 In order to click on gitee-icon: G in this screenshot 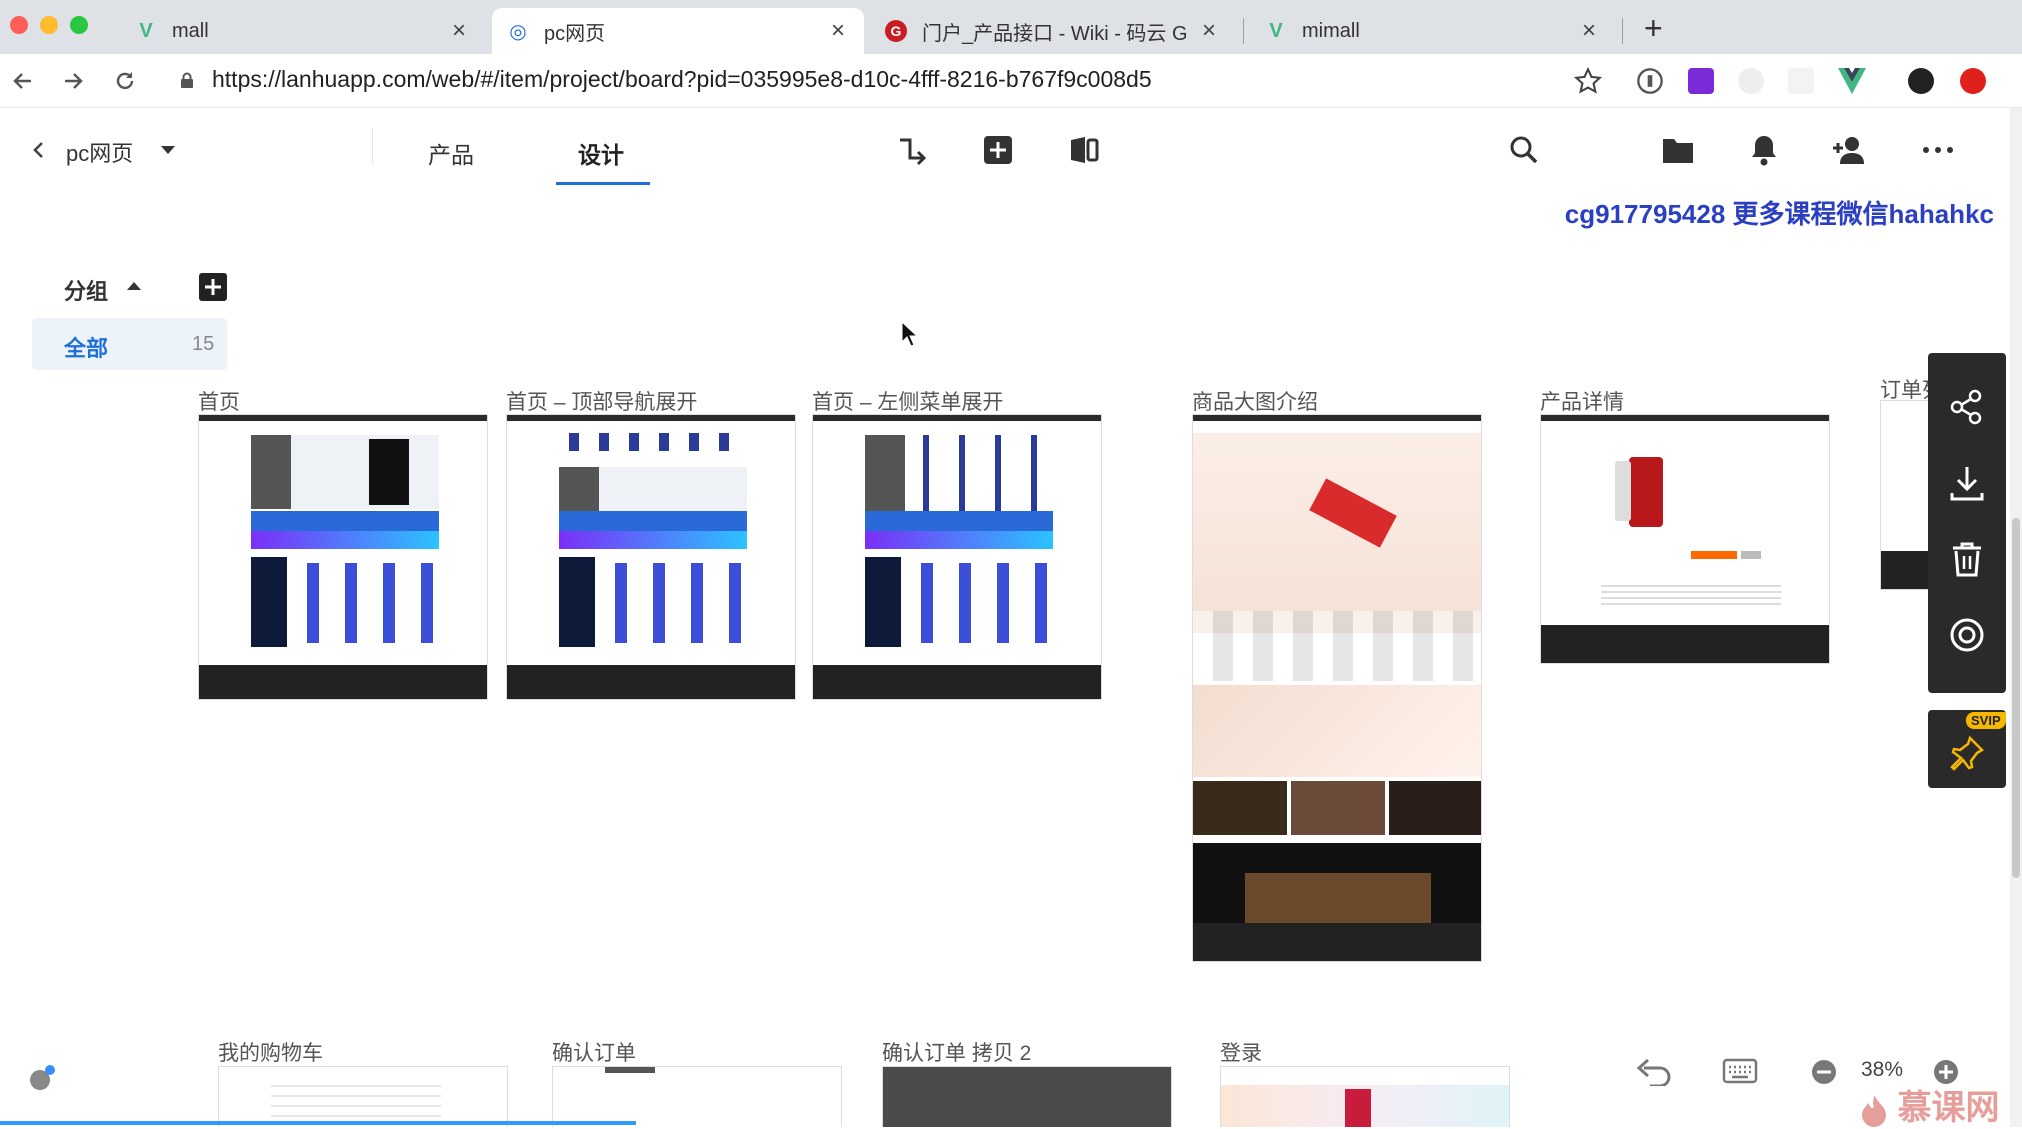, I will do `click(896, 31)`.